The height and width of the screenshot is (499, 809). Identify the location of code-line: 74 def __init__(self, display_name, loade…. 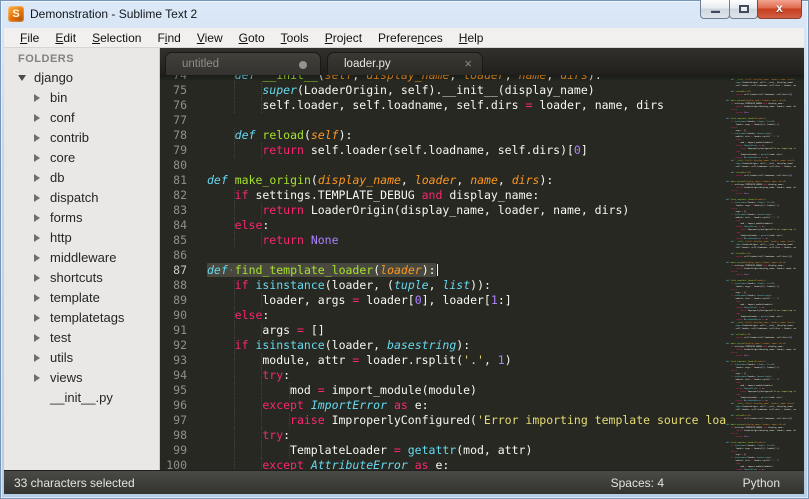
(443, 79).